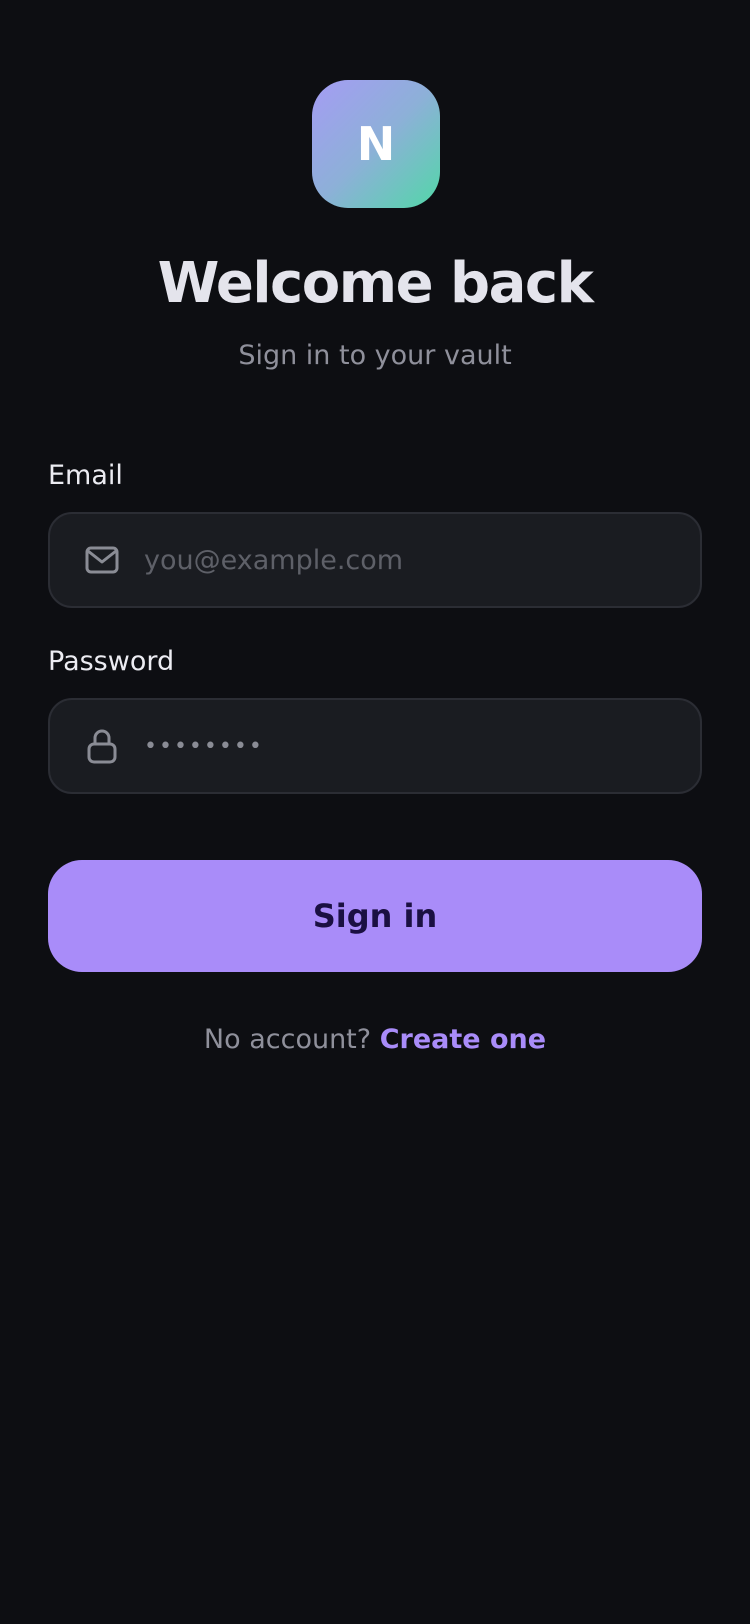  What do you see at coordinates (375, 355) in the screenshot?
I see `page-subtitle: Sign in to your vault` at bounding box center [375, 355].